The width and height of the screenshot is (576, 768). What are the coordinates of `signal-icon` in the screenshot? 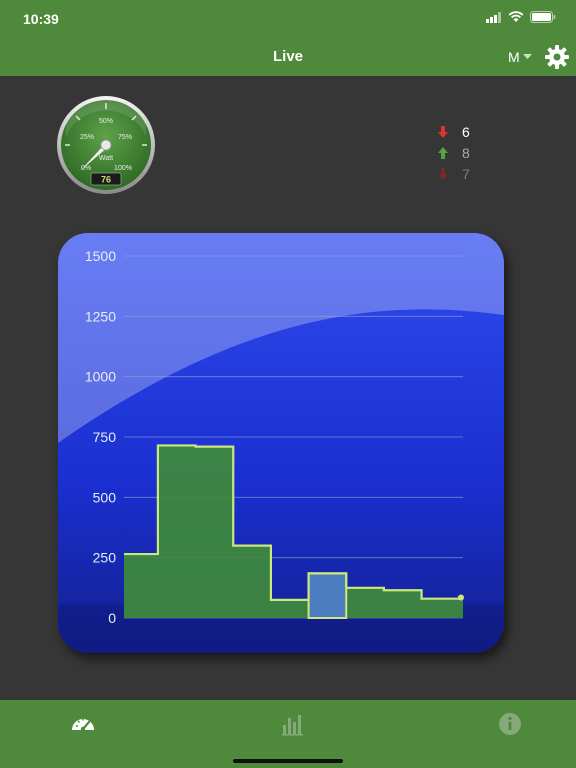 It's located at (493, 17).